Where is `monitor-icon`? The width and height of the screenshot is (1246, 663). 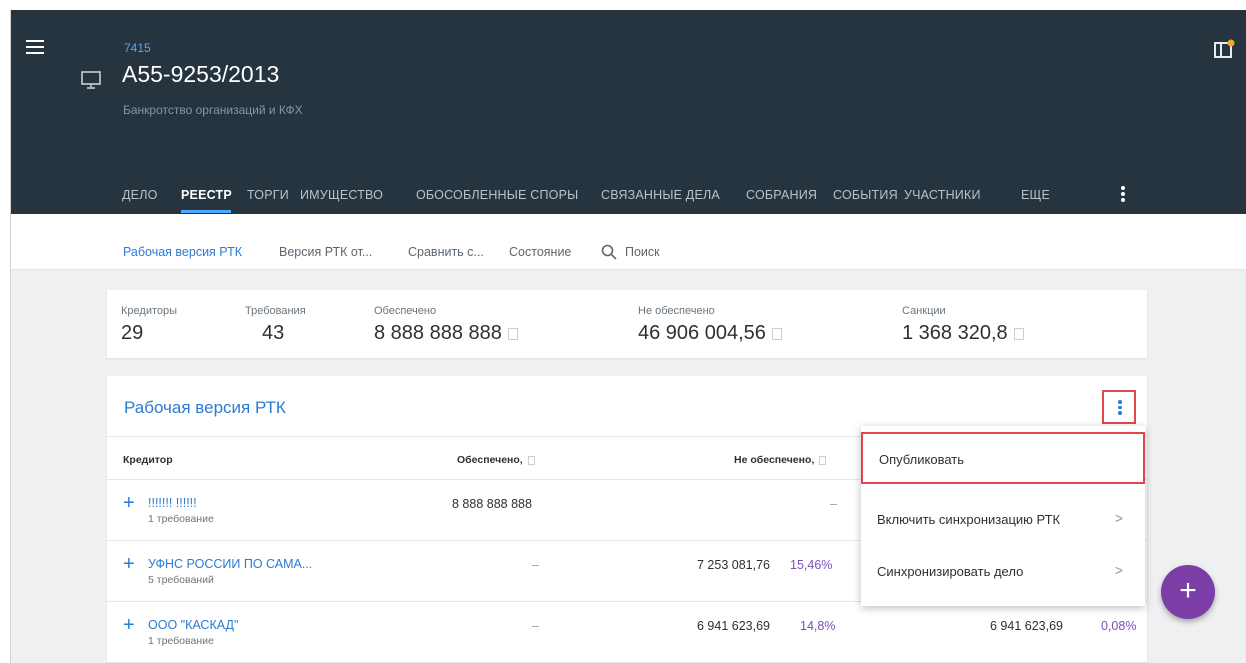 monitor-icon is located at coordinates (91, 80).